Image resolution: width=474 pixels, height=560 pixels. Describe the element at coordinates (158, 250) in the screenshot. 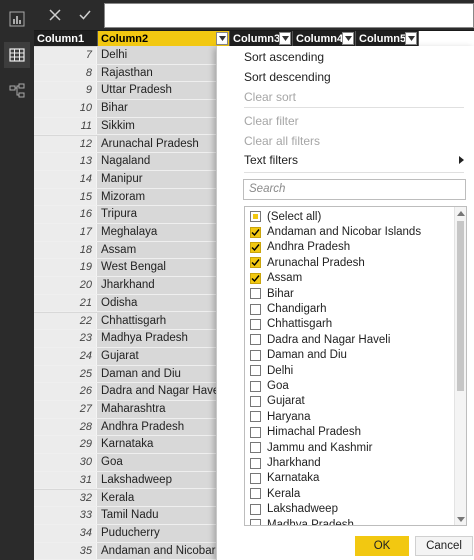

I see `table-cell: Assam` at that location.